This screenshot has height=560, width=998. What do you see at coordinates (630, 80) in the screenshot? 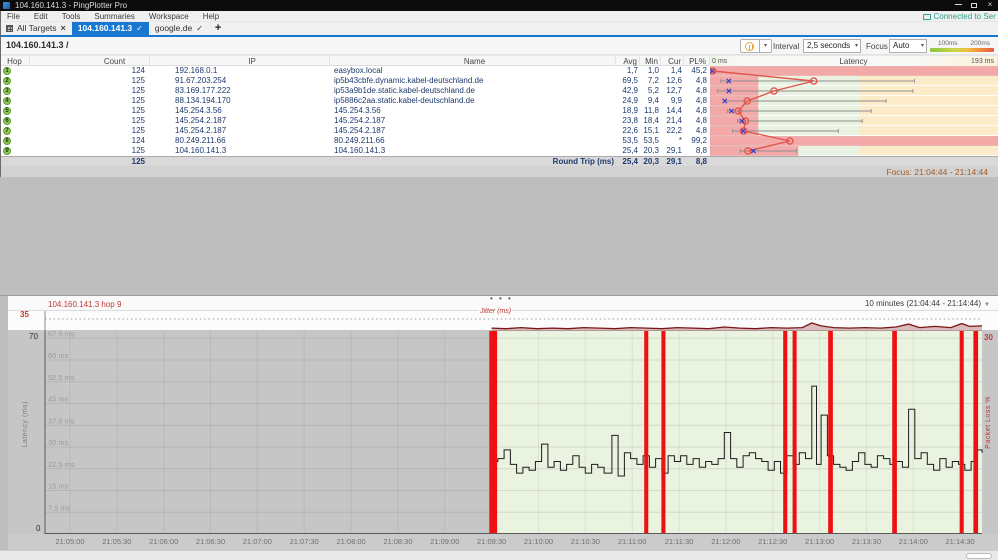
I see `cell-avg: 69,5` at bounding box center [630, 80].